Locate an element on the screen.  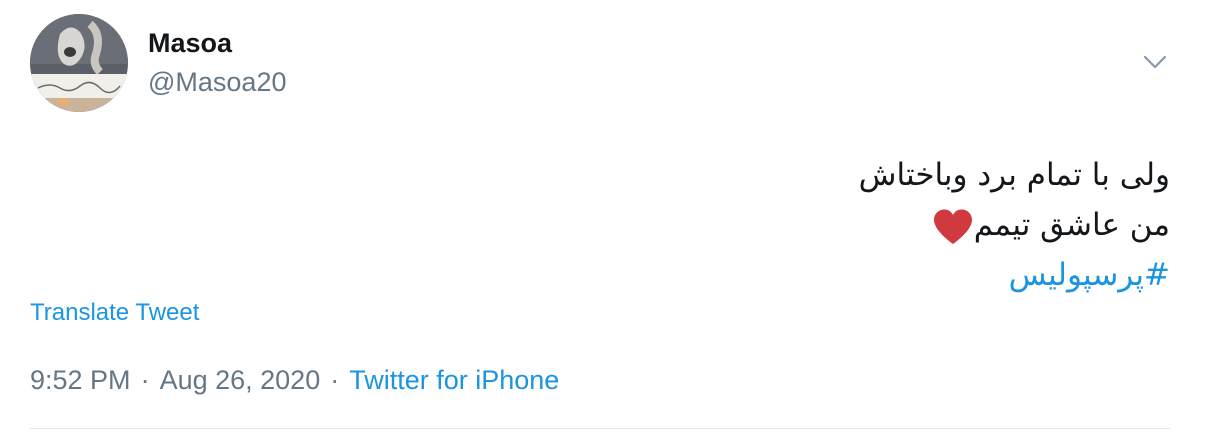
author-handle: @Masoa20 is located at coordinates (217, 82).